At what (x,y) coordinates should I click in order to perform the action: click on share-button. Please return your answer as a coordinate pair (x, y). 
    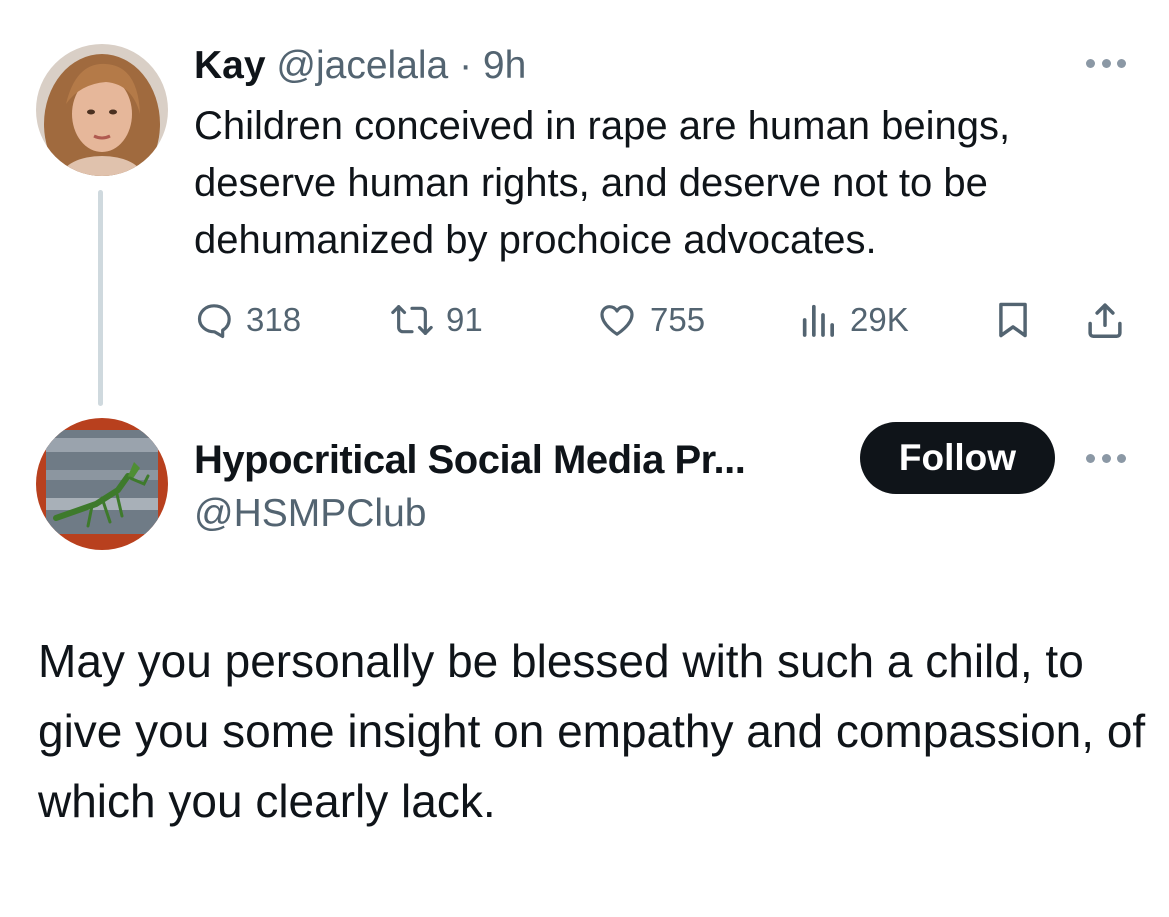
    Looking at the image, I should click on (1105, 320).